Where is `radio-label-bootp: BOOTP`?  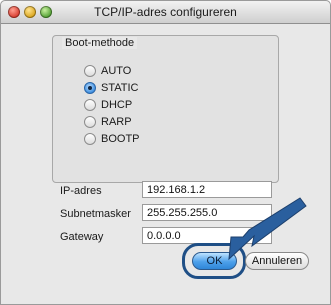 radio-label-bootp: BOOTP is located at coordinates (120, 139).